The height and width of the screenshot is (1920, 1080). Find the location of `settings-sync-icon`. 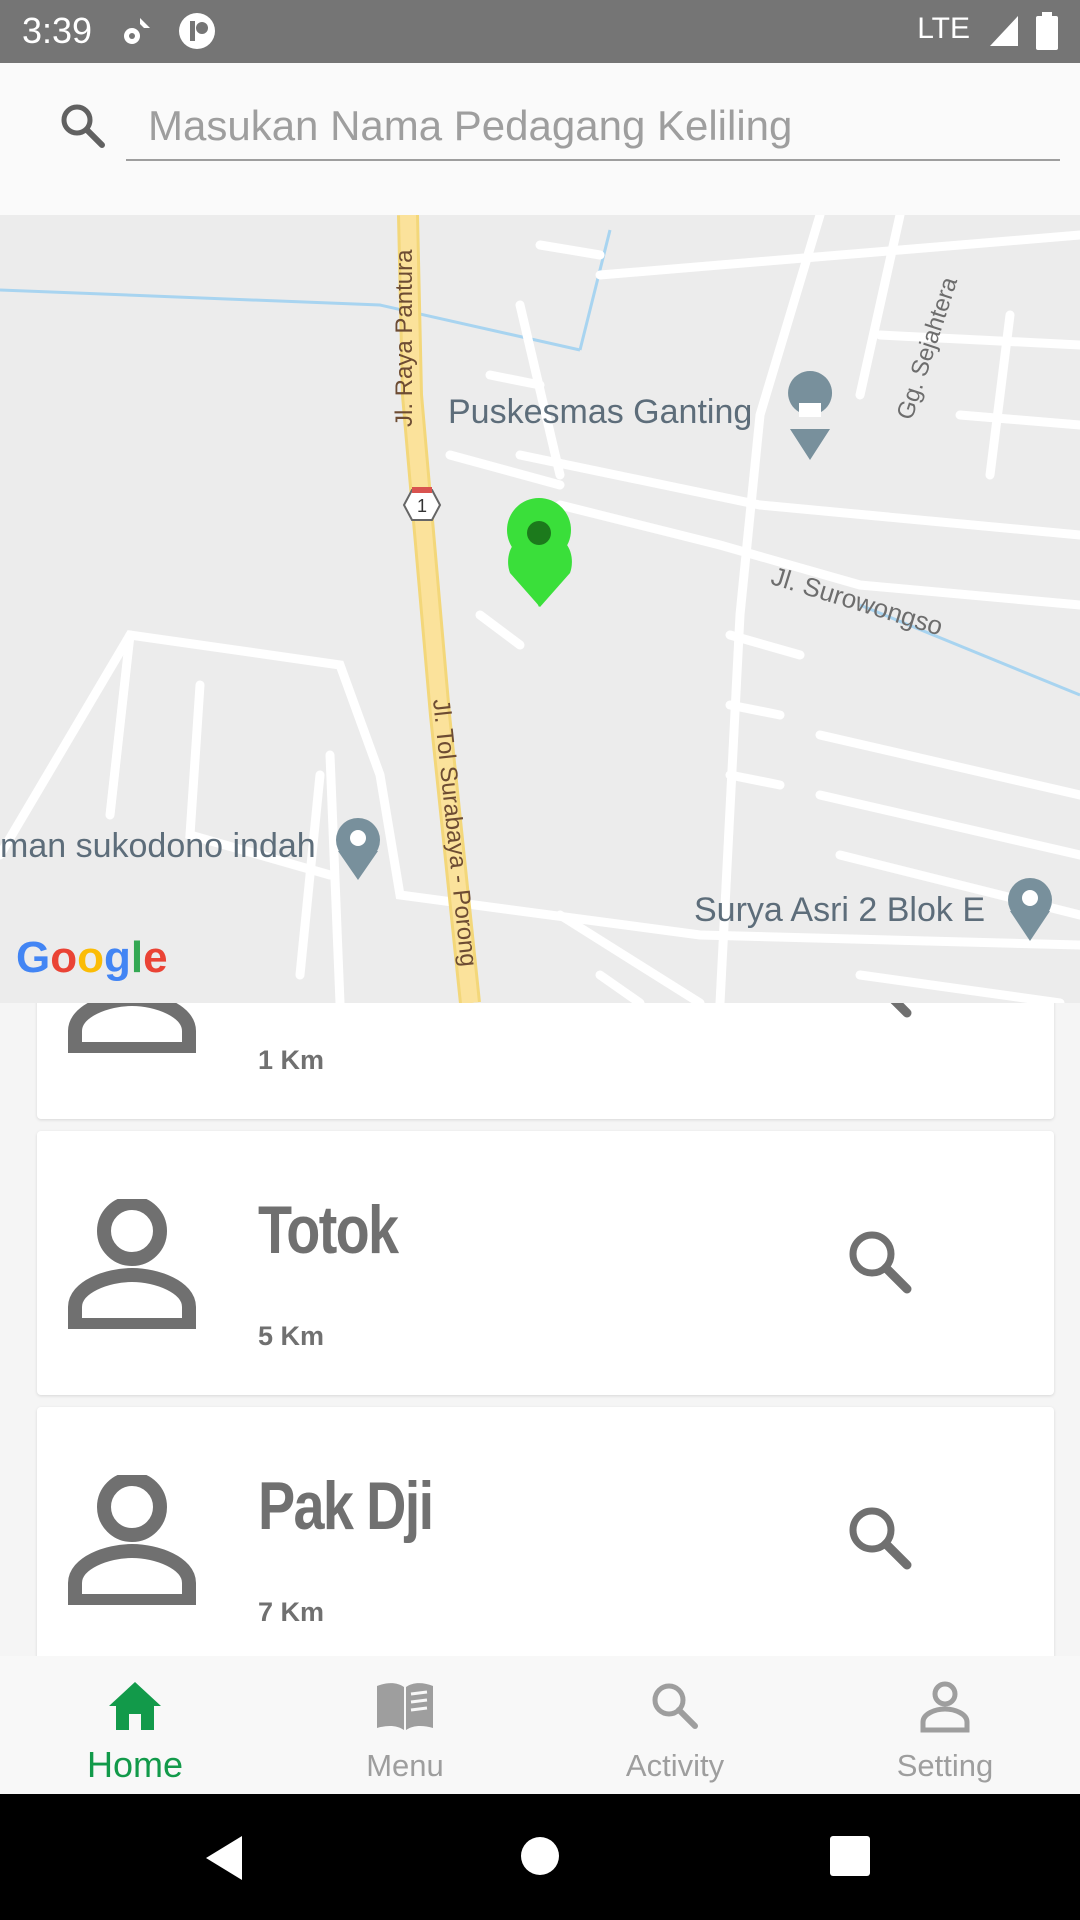

settings-sync-icon is located at coordinates (137, 31).